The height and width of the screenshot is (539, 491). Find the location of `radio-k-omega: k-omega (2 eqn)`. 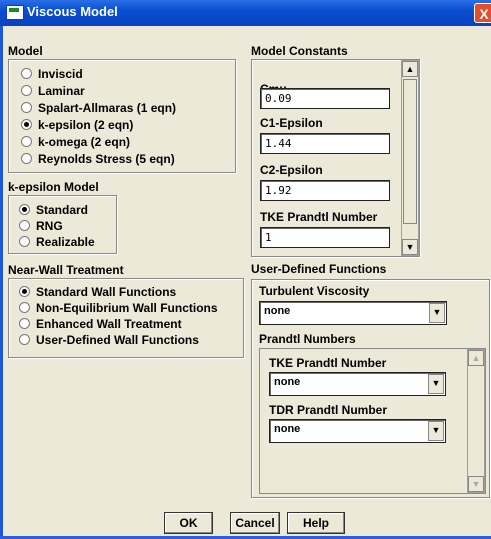

radio-k-omega: k-omega (2 eqn) is located at coordinates (75, 141).